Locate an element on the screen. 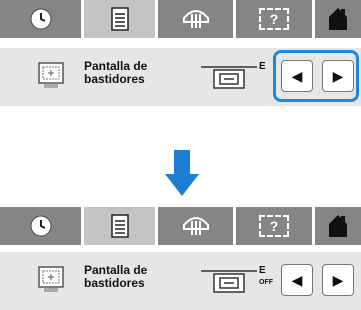 This screenshot has width=361, height=310. left-arrow-icon: ◀ is located at coordinates (297, 279).